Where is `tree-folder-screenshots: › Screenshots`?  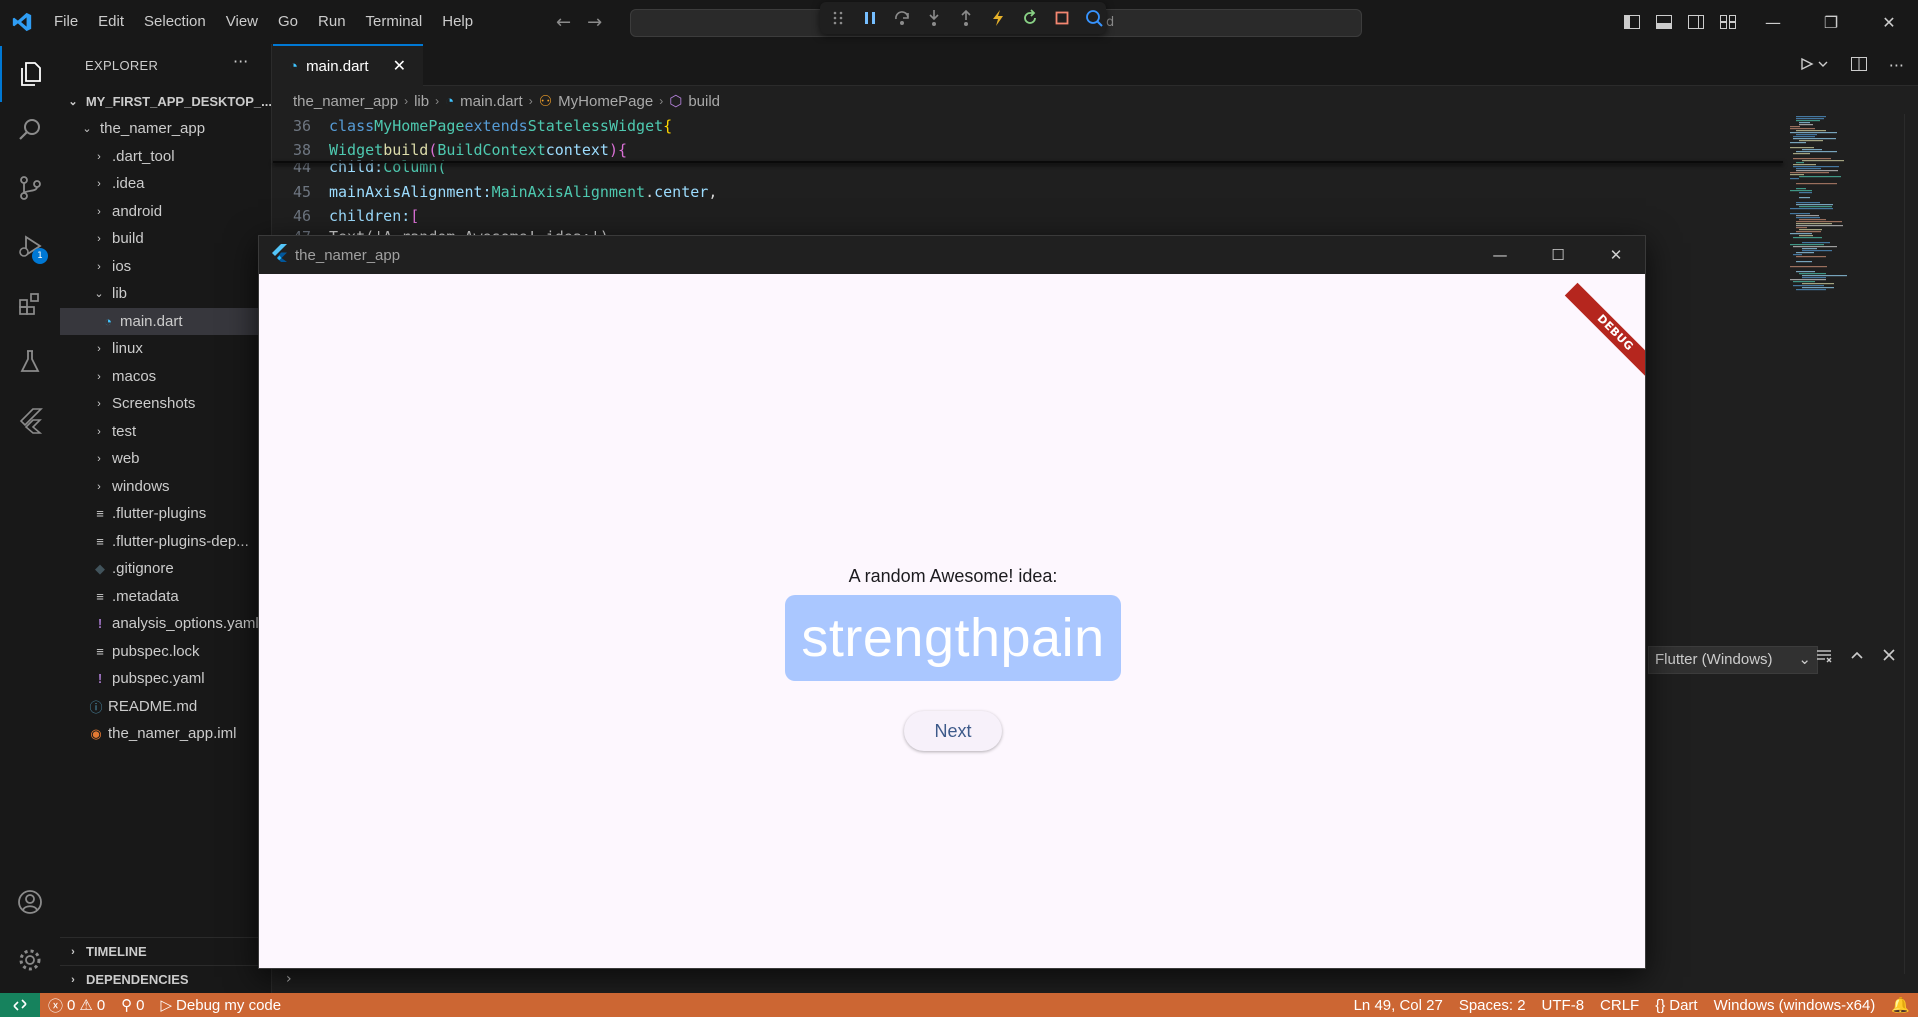 tree-folder-screenshots: › Screenshots is located at coordinates (165, 403).